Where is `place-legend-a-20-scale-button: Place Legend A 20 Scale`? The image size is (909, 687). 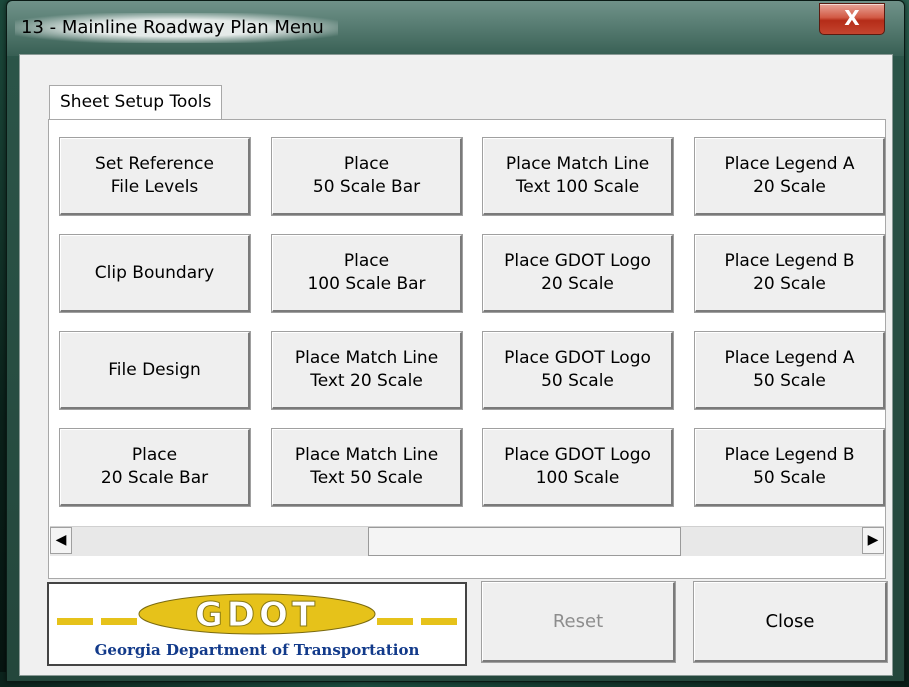 place-legend-a-20-scale-button: Place Legend A 20 Scale is located at coordinates (790, 176).